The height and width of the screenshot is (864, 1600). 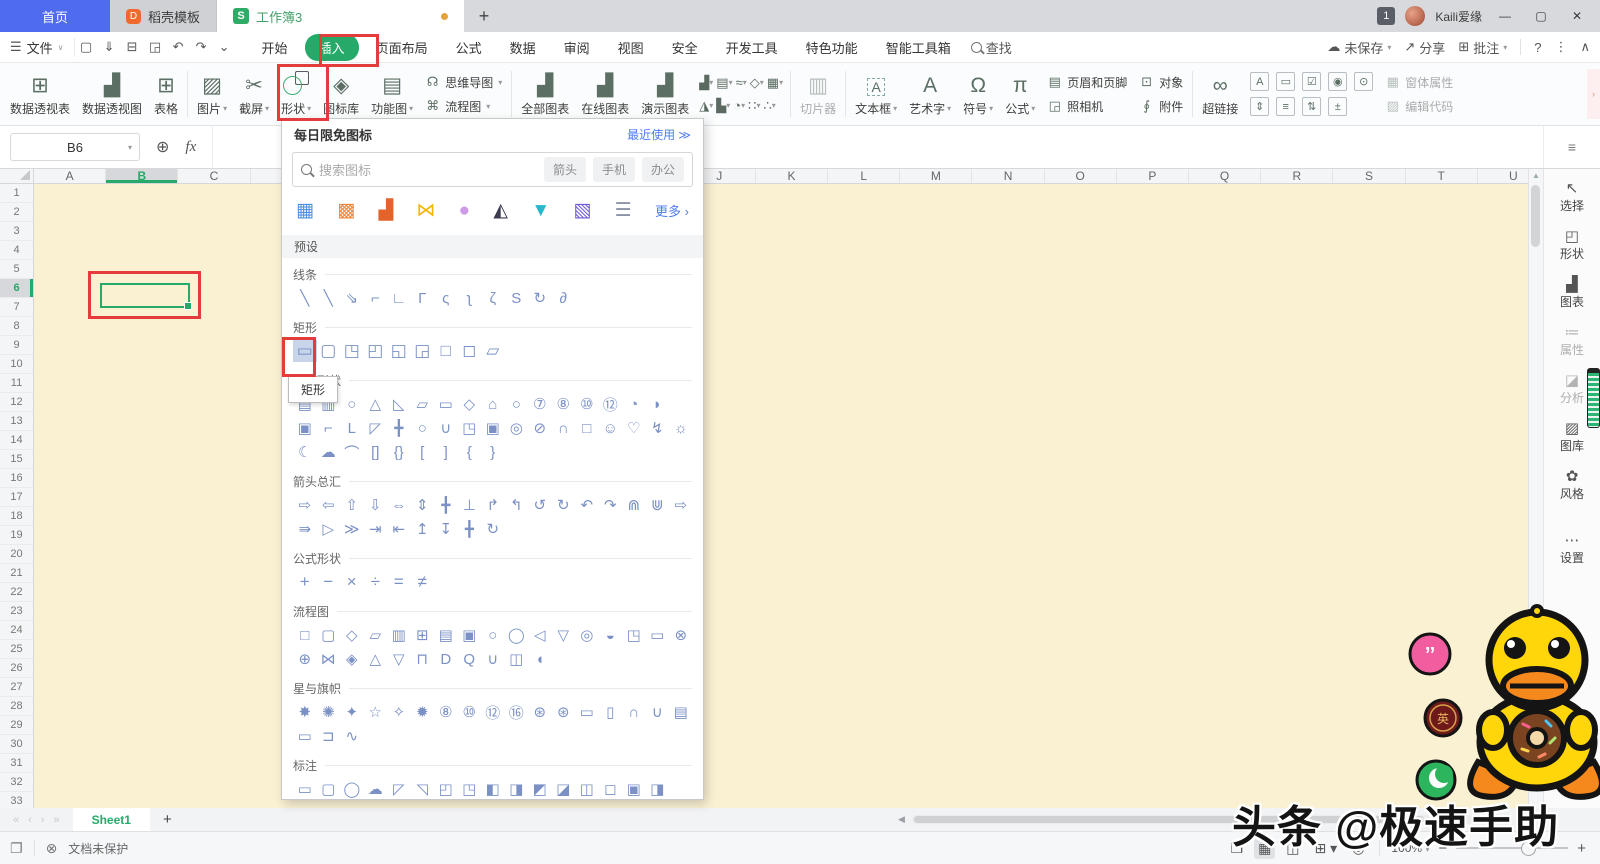 What do you see at coordinates (1537, 47) in the screenshot?
I see `help-button: ?` at bounding box center [1537, 47].